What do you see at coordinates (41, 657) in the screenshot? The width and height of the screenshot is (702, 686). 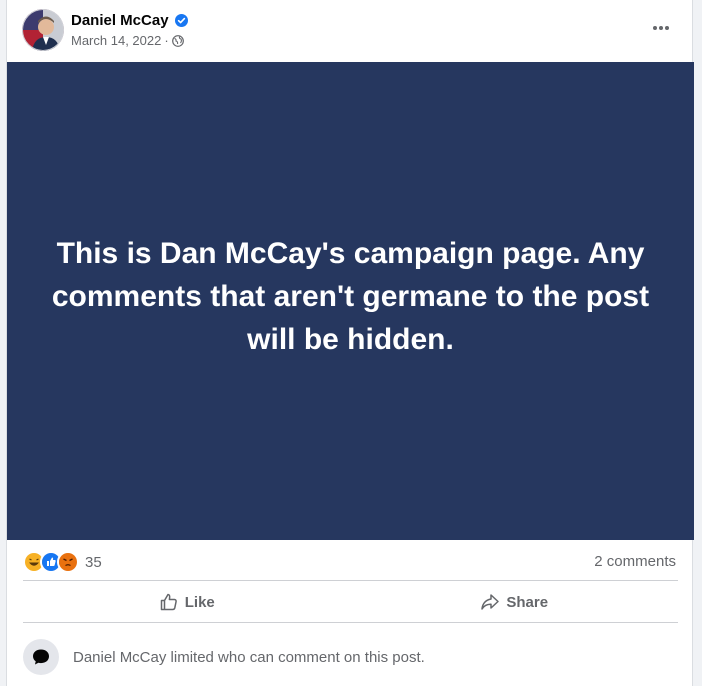 I see `speech-bubble-icon` at bounding box center [41, 657].